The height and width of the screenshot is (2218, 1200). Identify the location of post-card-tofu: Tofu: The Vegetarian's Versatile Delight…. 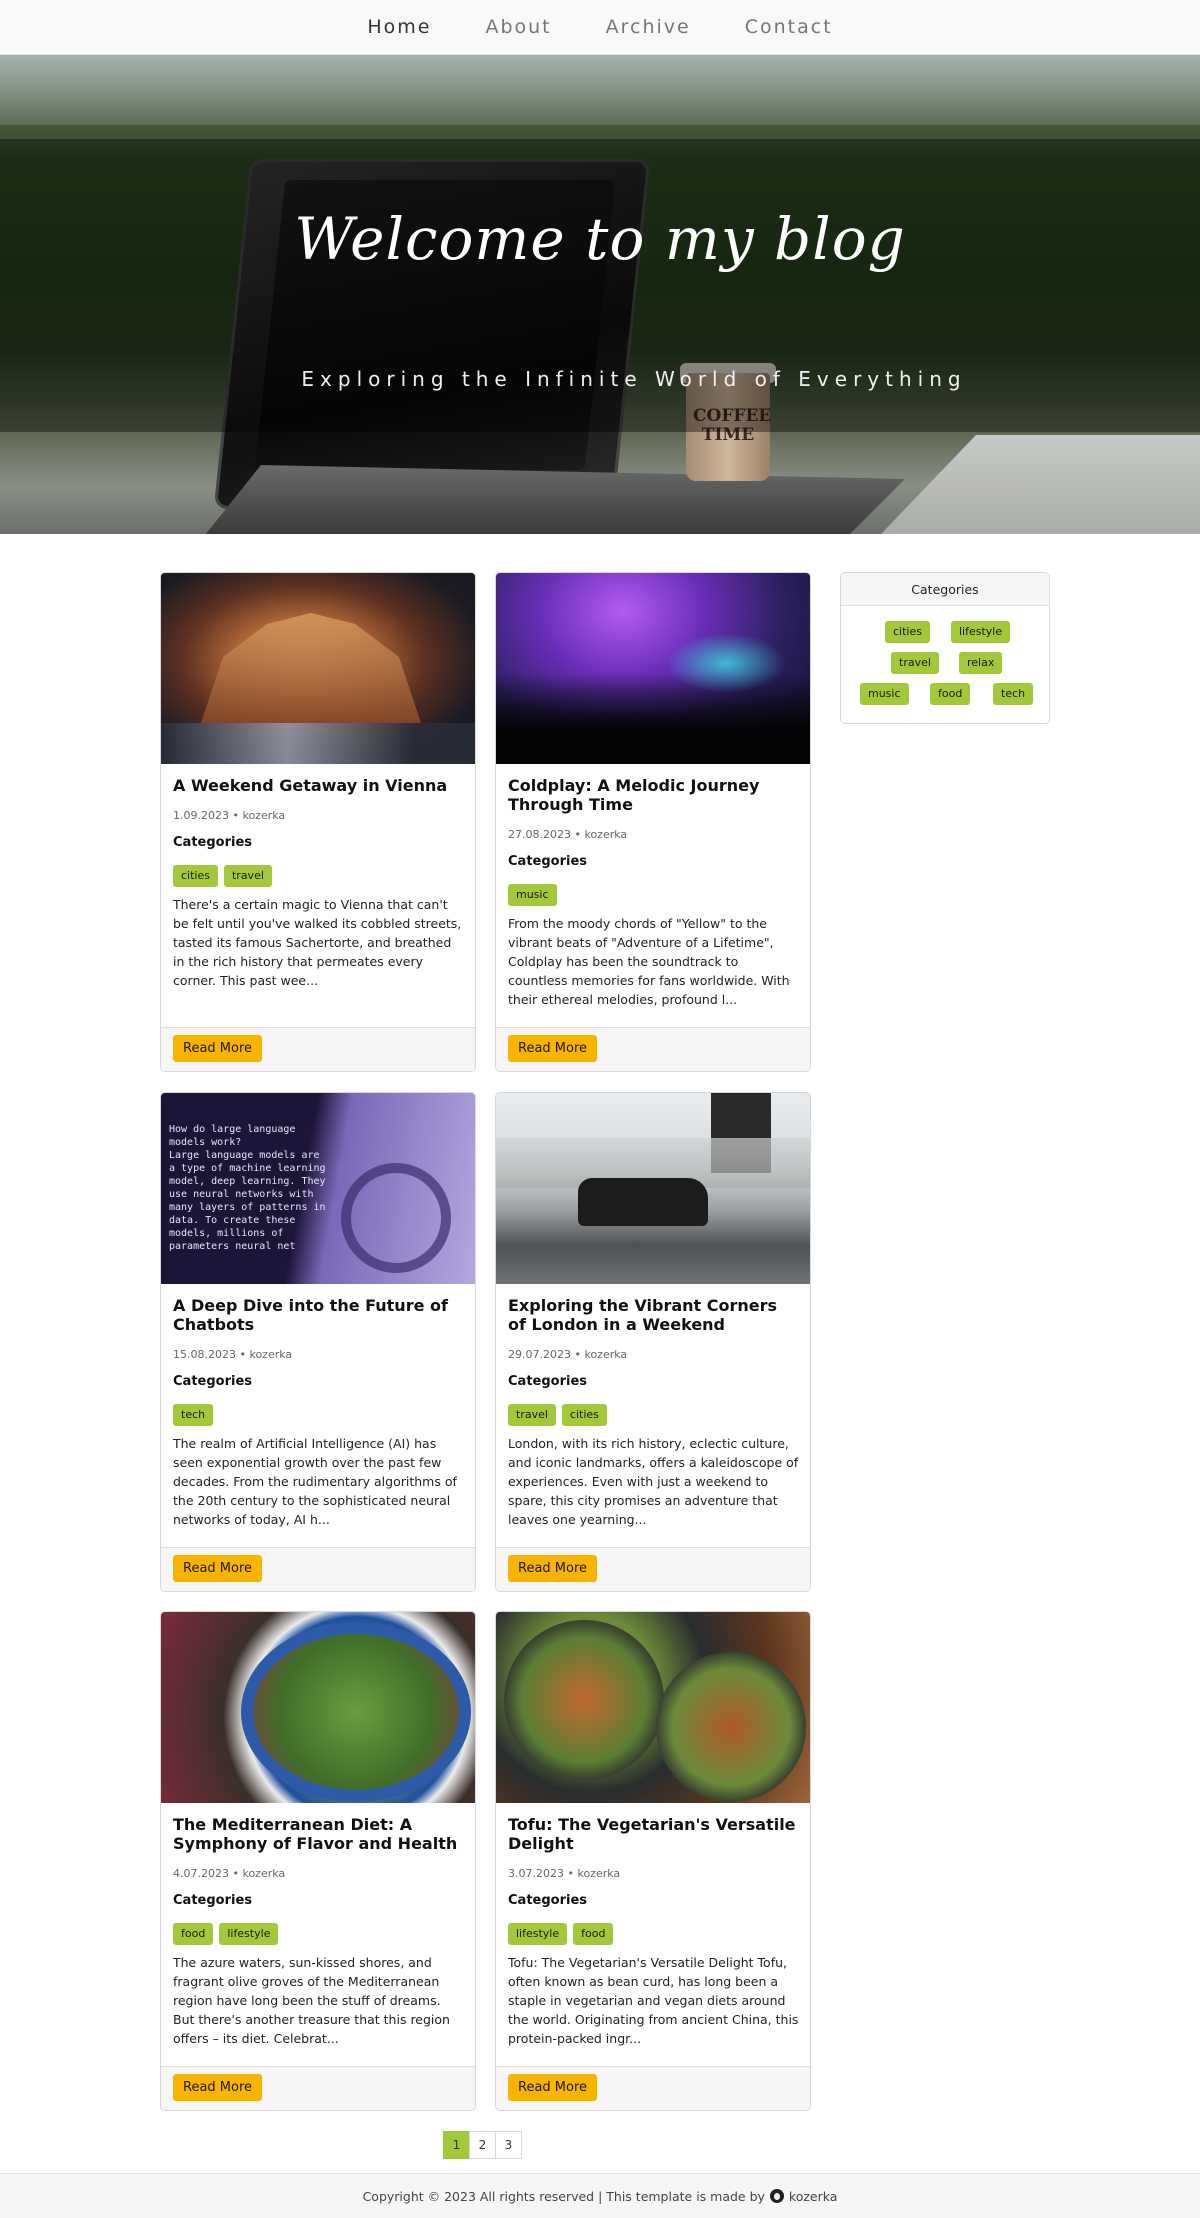
(653, 1861).